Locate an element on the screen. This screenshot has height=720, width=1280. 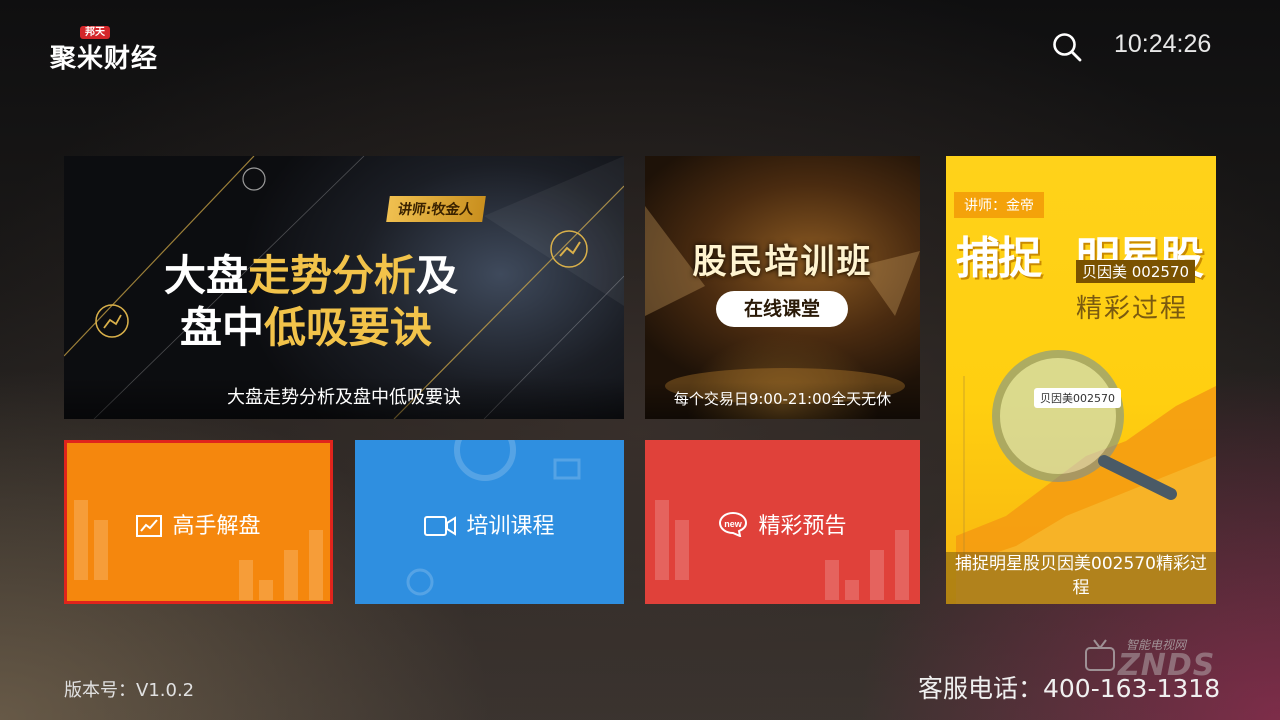
tv-icon is located at coordinates (1100, 655).